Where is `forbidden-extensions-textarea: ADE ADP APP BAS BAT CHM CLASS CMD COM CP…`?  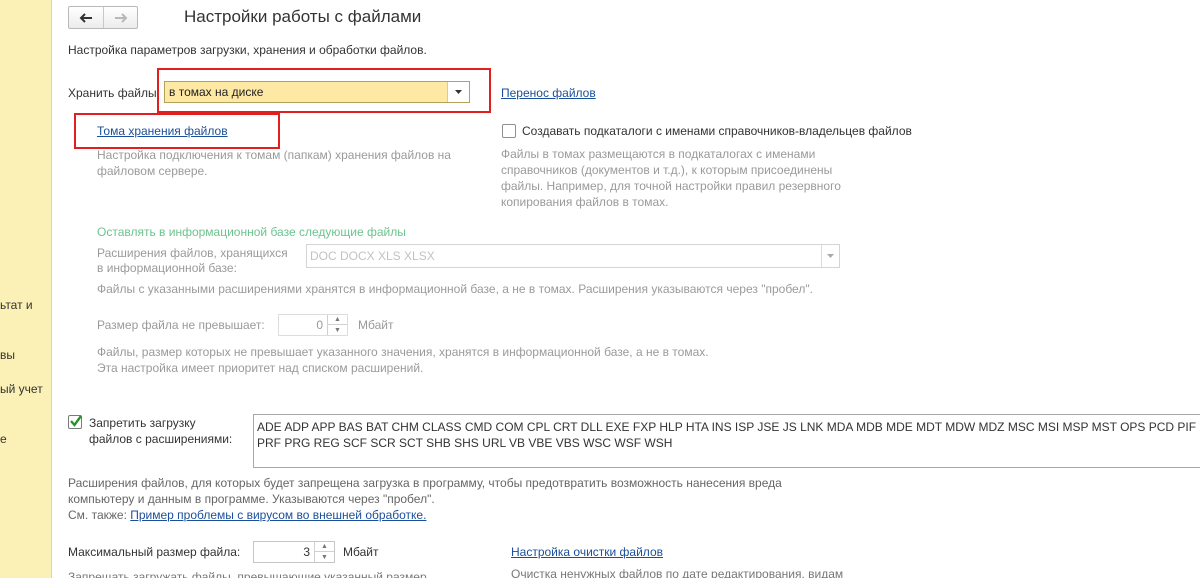 forbidden-extensions-textarea: ADE ADP APP BAS BAT CHM CLASS CMD COM CP… is located at coordinates (726, 441).